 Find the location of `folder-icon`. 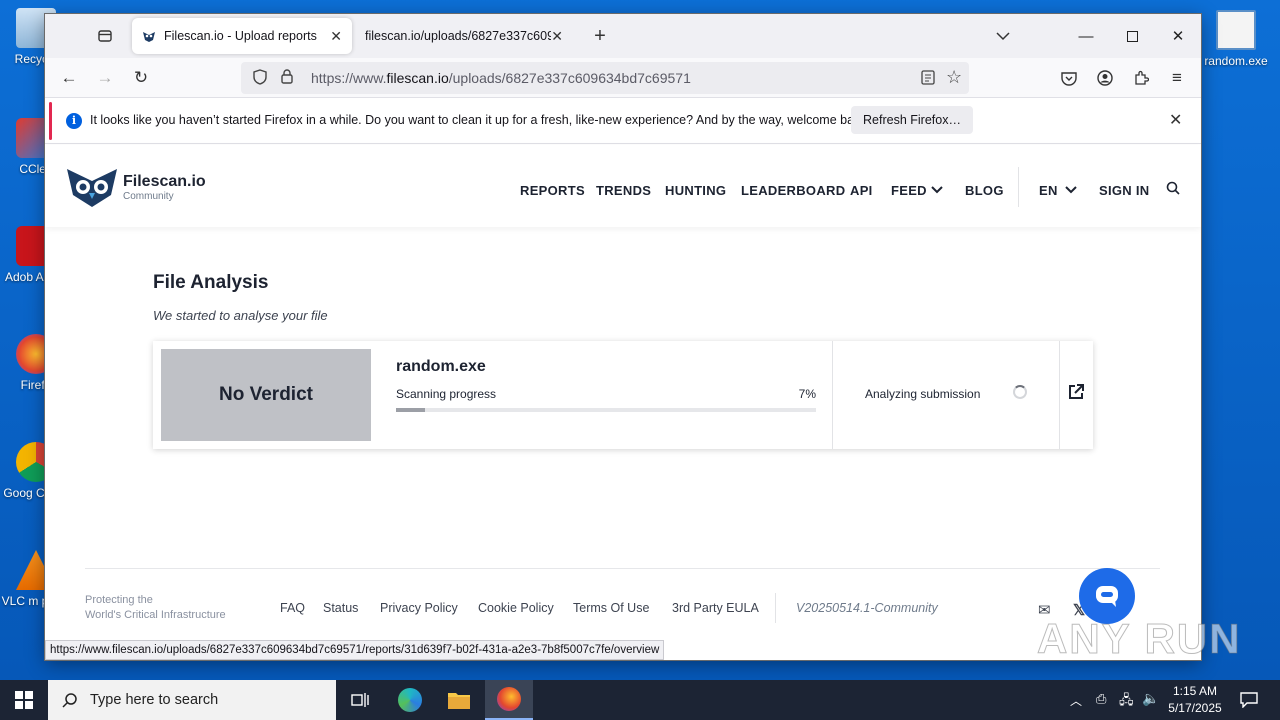

folder-icon is located at coordinates (459, 701).